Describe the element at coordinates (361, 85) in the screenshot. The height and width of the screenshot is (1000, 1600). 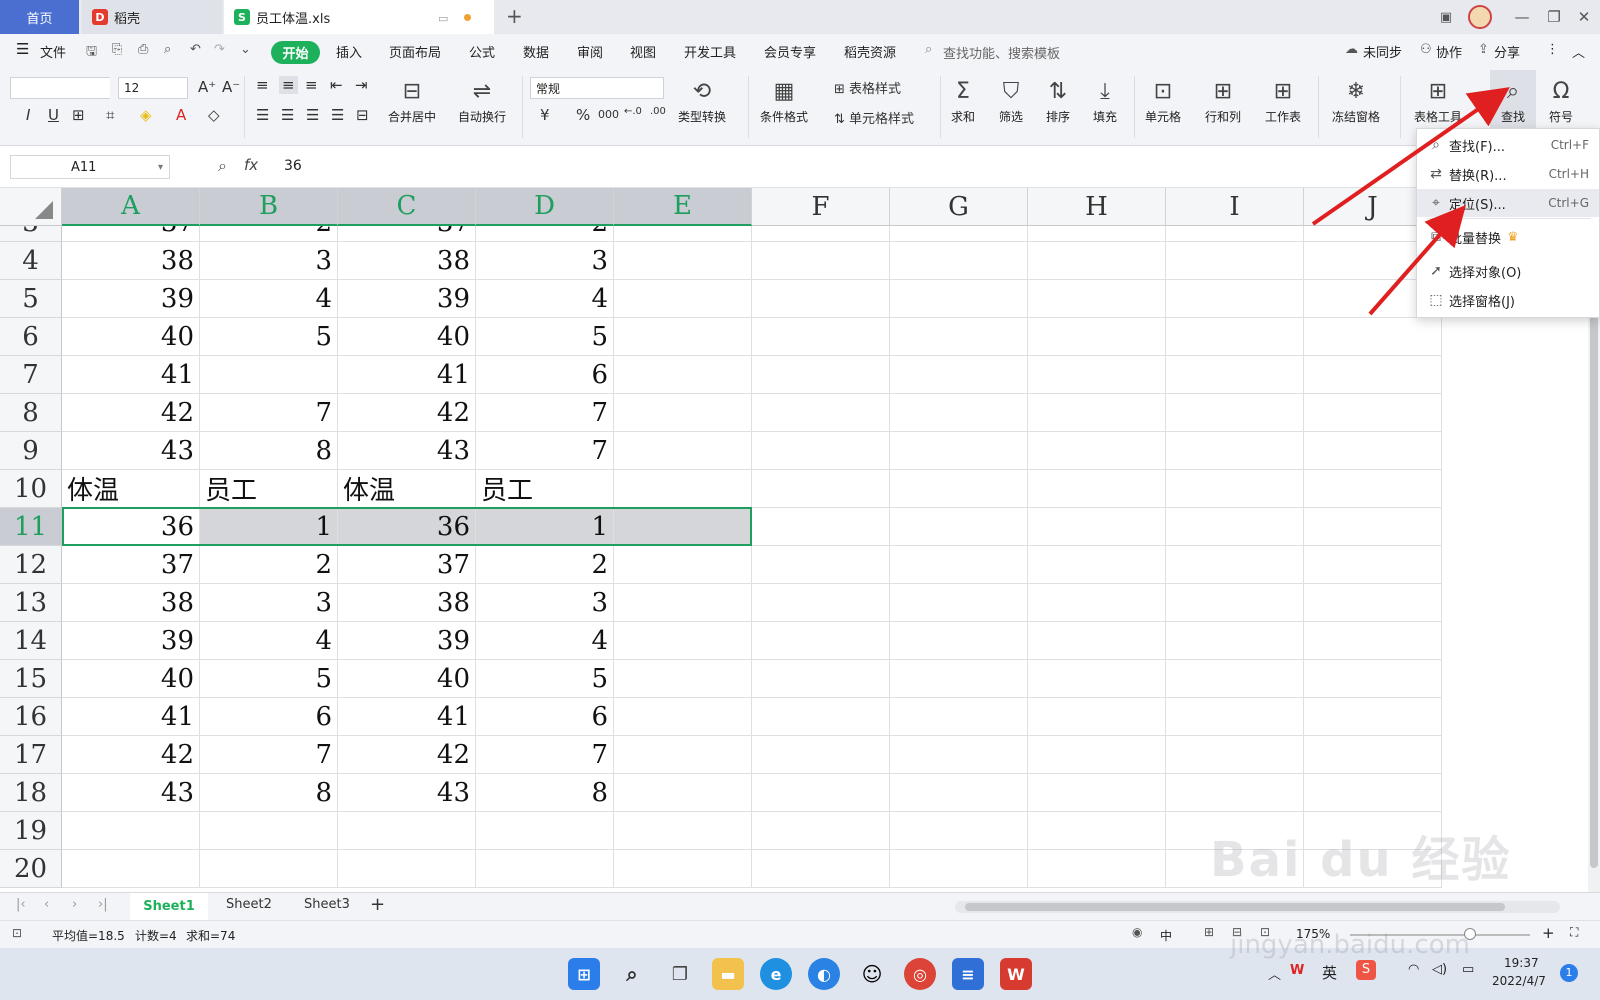
I see `indent-increase-icon: ⇥` at that location.